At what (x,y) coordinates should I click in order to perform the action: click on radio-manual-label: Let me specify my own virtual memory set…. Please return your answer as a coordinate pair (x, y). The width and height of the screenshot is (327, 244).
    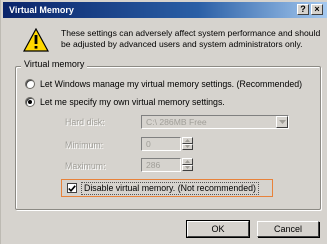
    Looking at the image, I should click on (132, 102).